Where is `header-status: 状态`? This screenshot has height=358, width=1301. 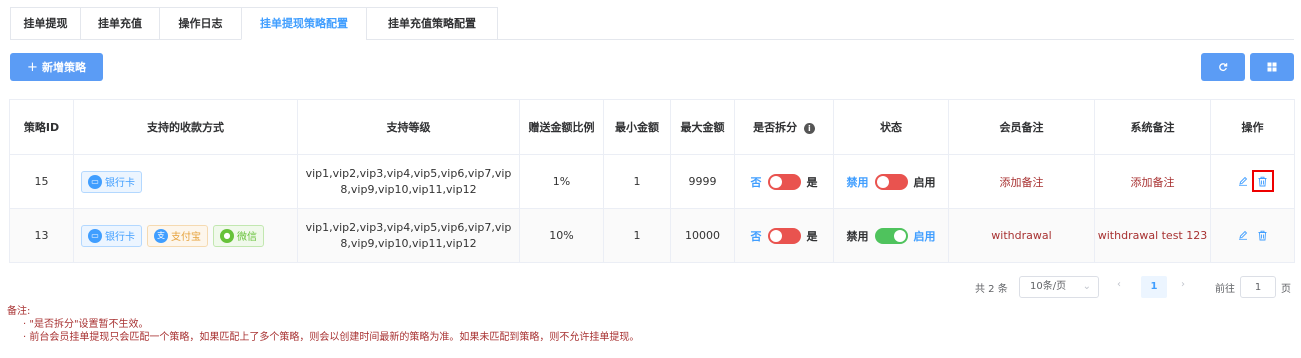 header-status: 状态 is located at coordinates (891, 127).